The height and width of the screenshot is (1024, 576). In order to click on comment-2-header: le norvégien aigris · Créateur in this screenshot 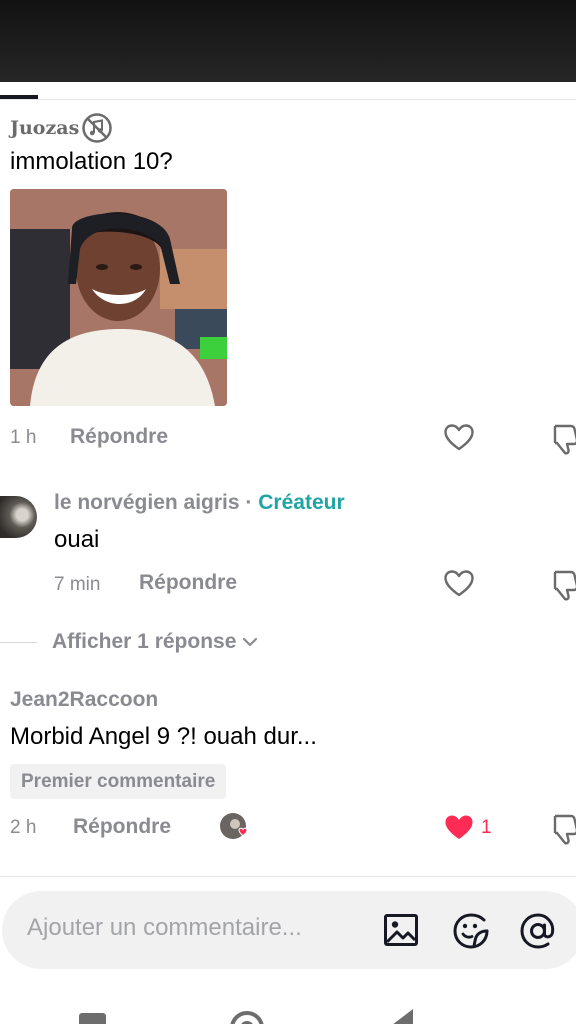, I will do `click(199, 503)`.